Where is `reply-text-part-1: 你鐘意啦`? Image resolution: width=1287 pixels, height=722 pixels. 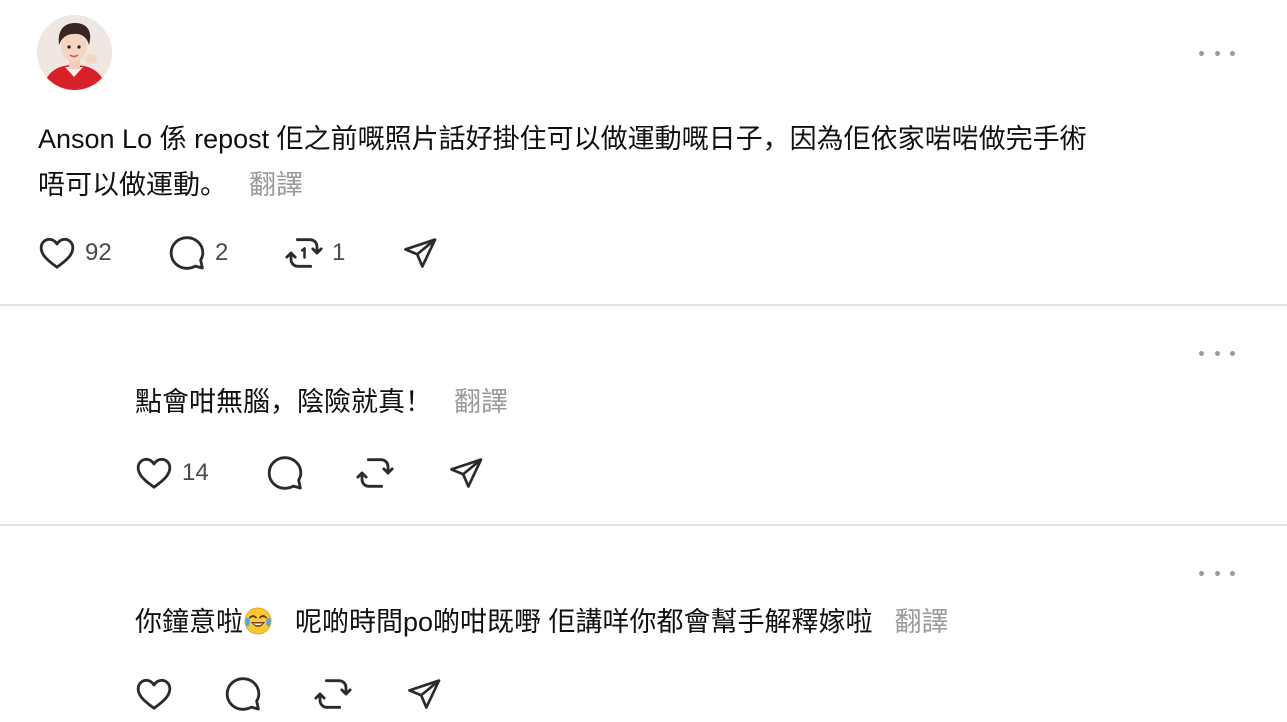 reply-text-part-1: 你鐘意啦 is located at coordinates (189, 622).